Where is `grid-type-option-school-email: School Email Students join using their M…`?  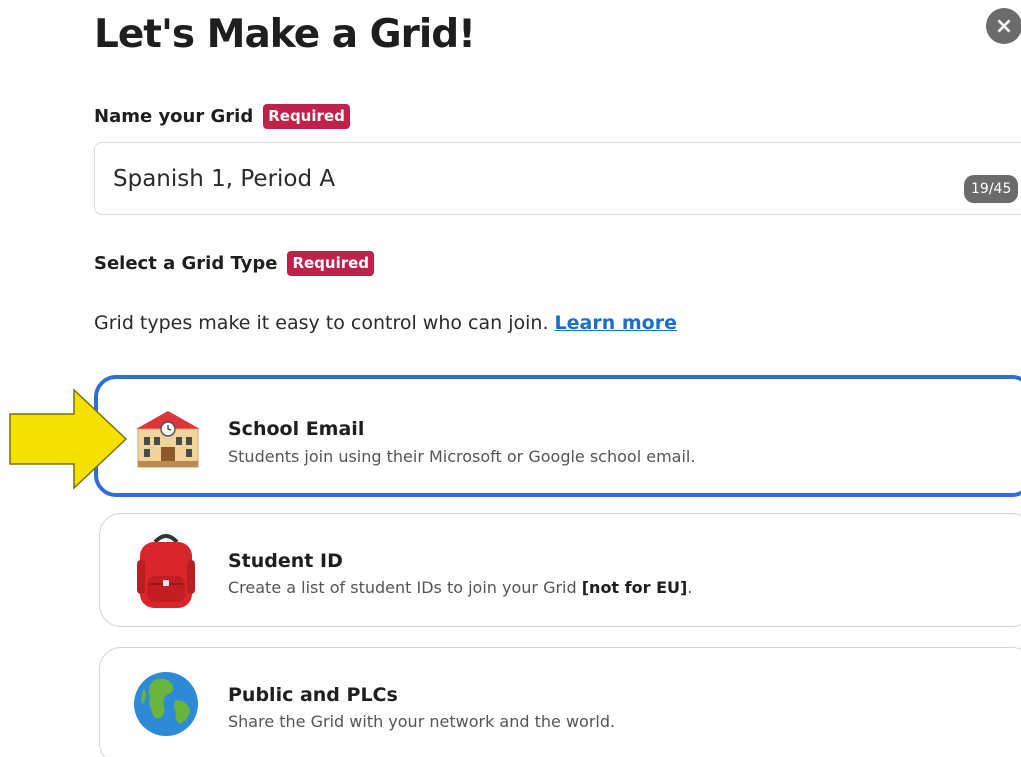 grid-type-option-school-email: School Email Students join using their M… is located at coordinates (557, 436).